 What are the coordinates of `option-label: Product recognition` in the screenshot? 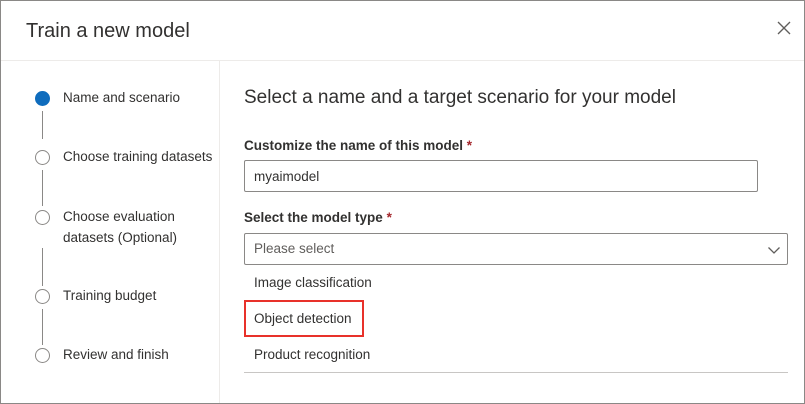 It's located at (312, 354).